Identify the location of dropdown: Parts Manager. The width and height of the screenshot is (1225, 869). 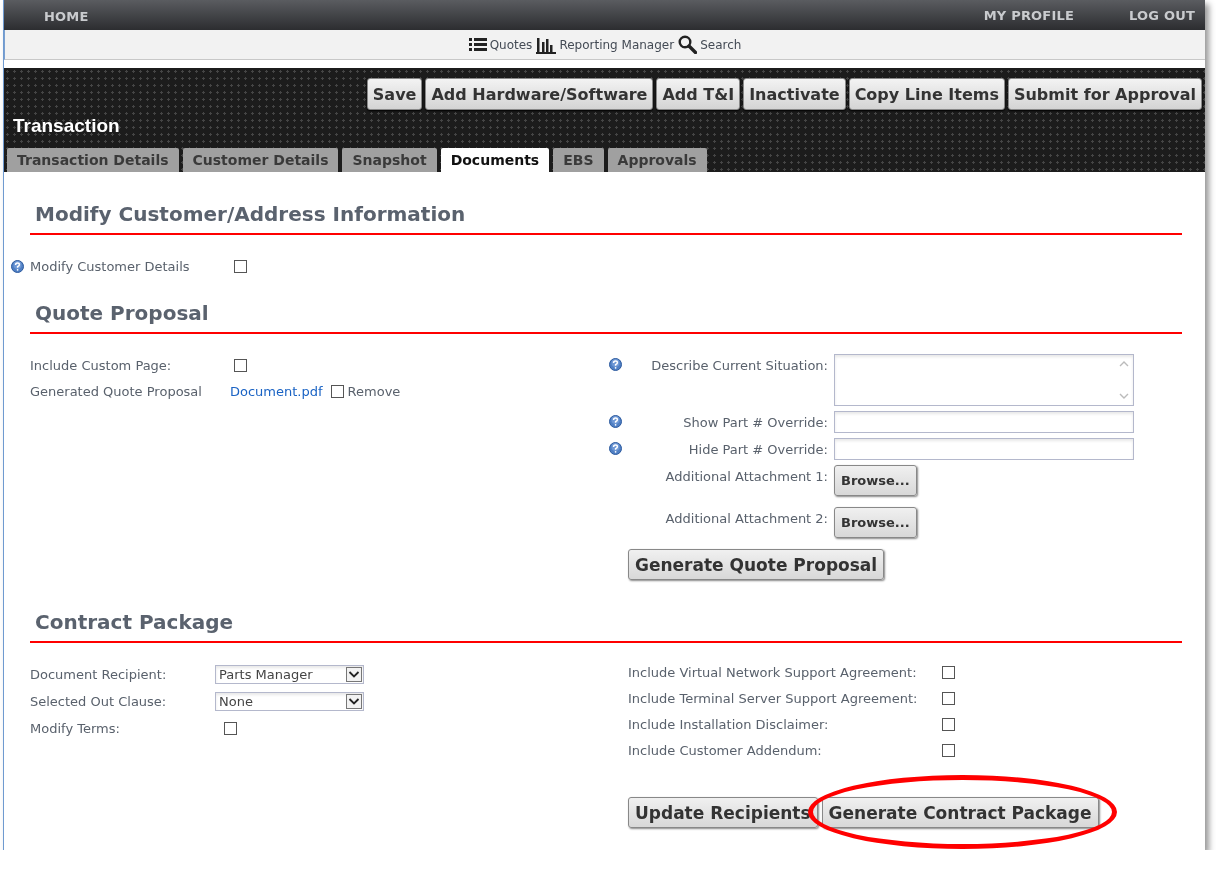
(289, 674).